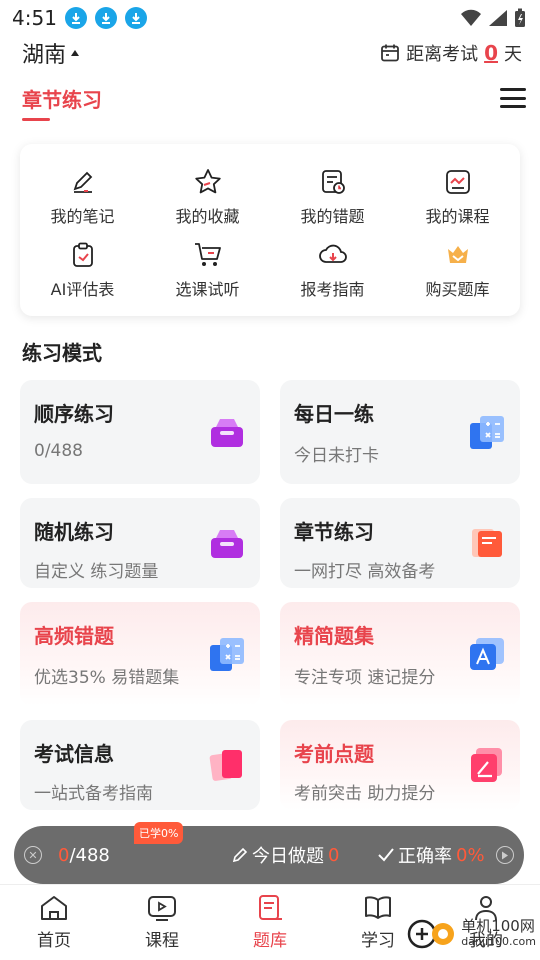 The height and width of the screenshot is (960, 540). I want to click on quick-item-course-trial: 选课试听, so click(207, 269).